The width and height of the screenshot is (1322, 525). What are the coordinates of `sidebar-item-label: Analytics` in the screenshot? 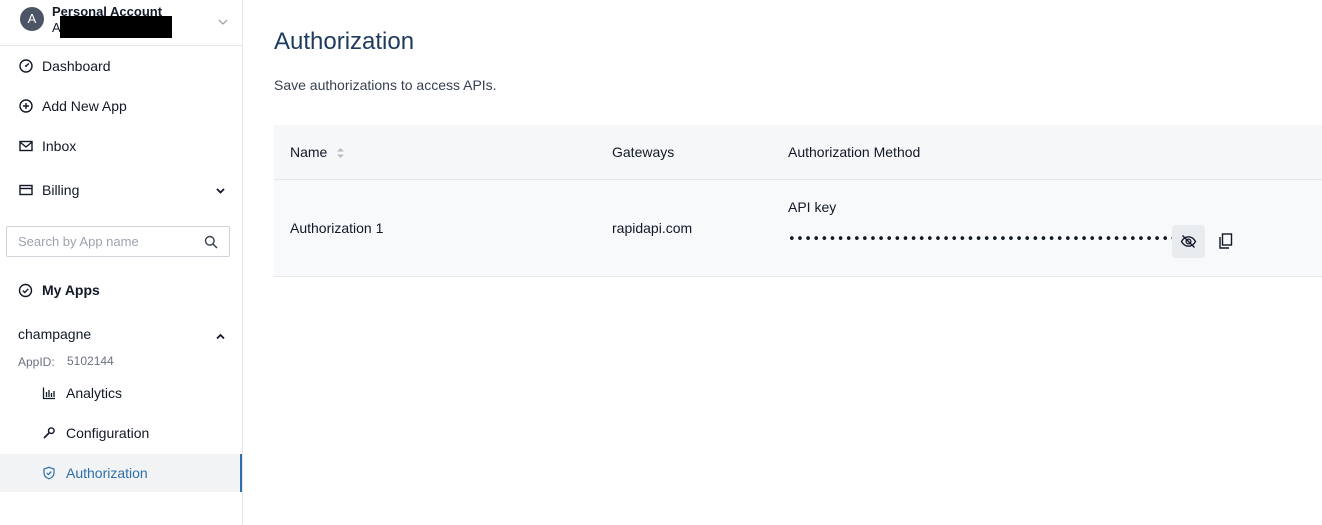 It's located at (94, 393).